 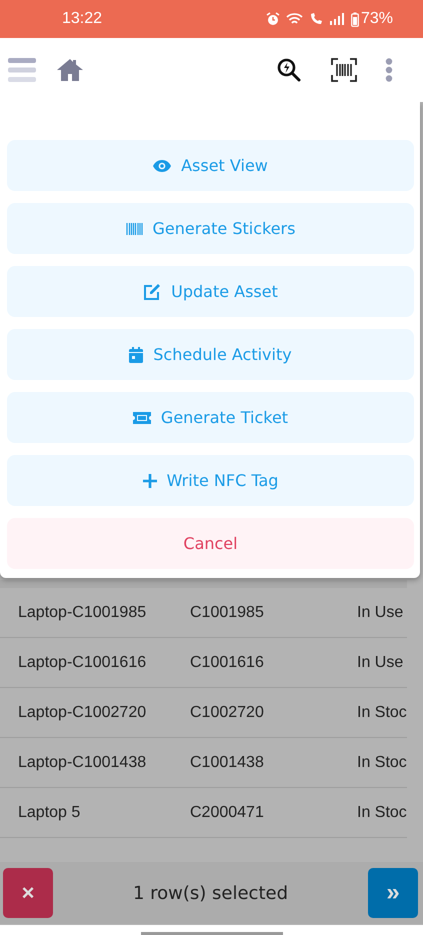 What do you see at coordinates (227, 763) in the screenshot?
I see `table-cell-text: C1001438` at bounding box center [227, 763].